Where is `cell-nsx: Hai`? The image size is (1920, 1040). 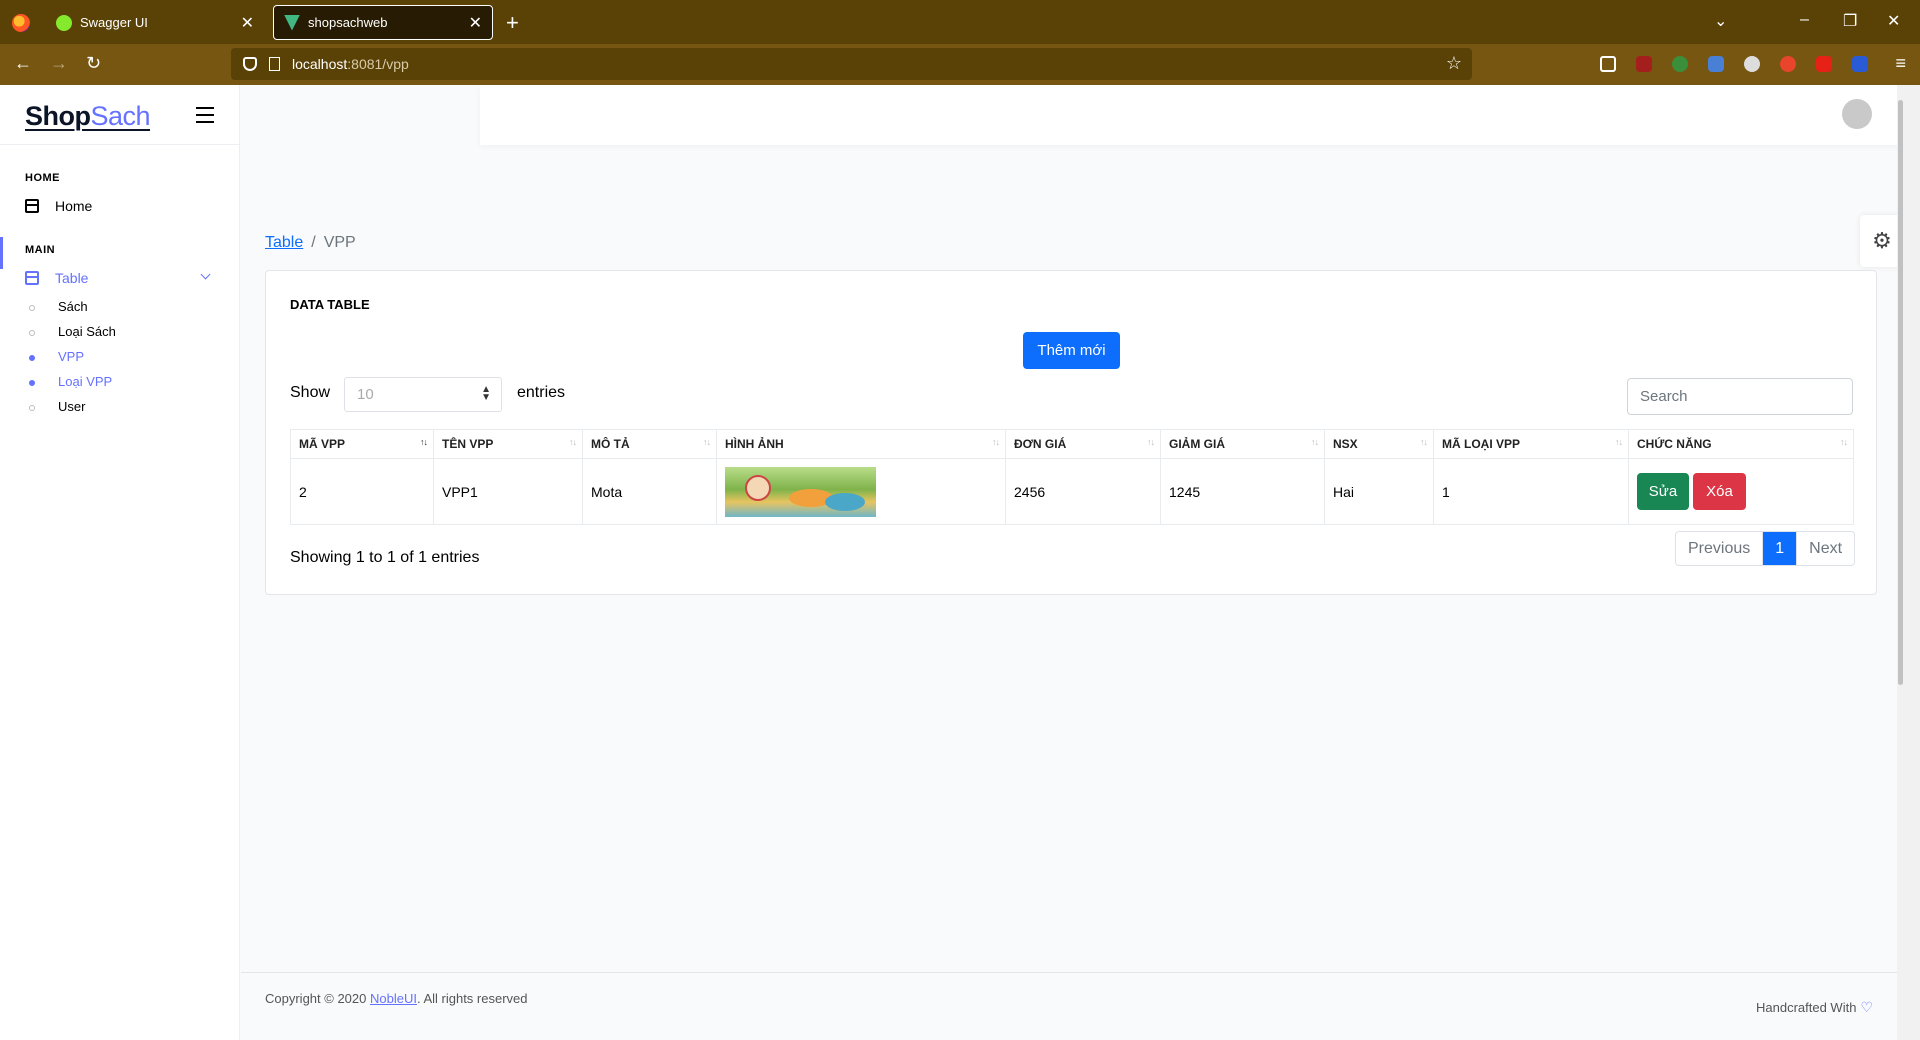 cell-nsx: Hai is located at coordinates (1379, 491).